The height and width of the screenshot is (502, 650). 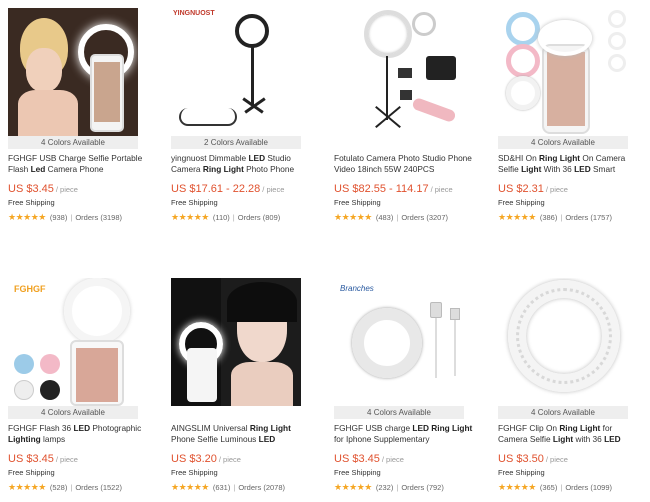 I want to click on order-count: Orders (1757), so click(x=588, y=217).